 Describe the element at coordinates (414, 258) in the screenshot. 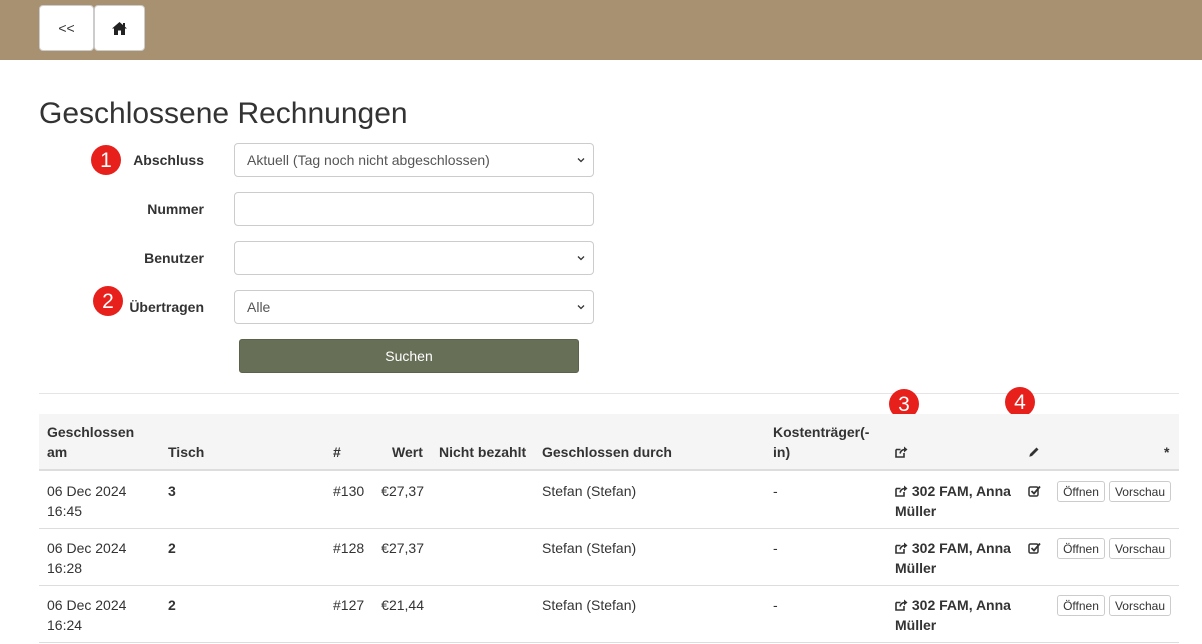

I see `benutzer-select` at that location.